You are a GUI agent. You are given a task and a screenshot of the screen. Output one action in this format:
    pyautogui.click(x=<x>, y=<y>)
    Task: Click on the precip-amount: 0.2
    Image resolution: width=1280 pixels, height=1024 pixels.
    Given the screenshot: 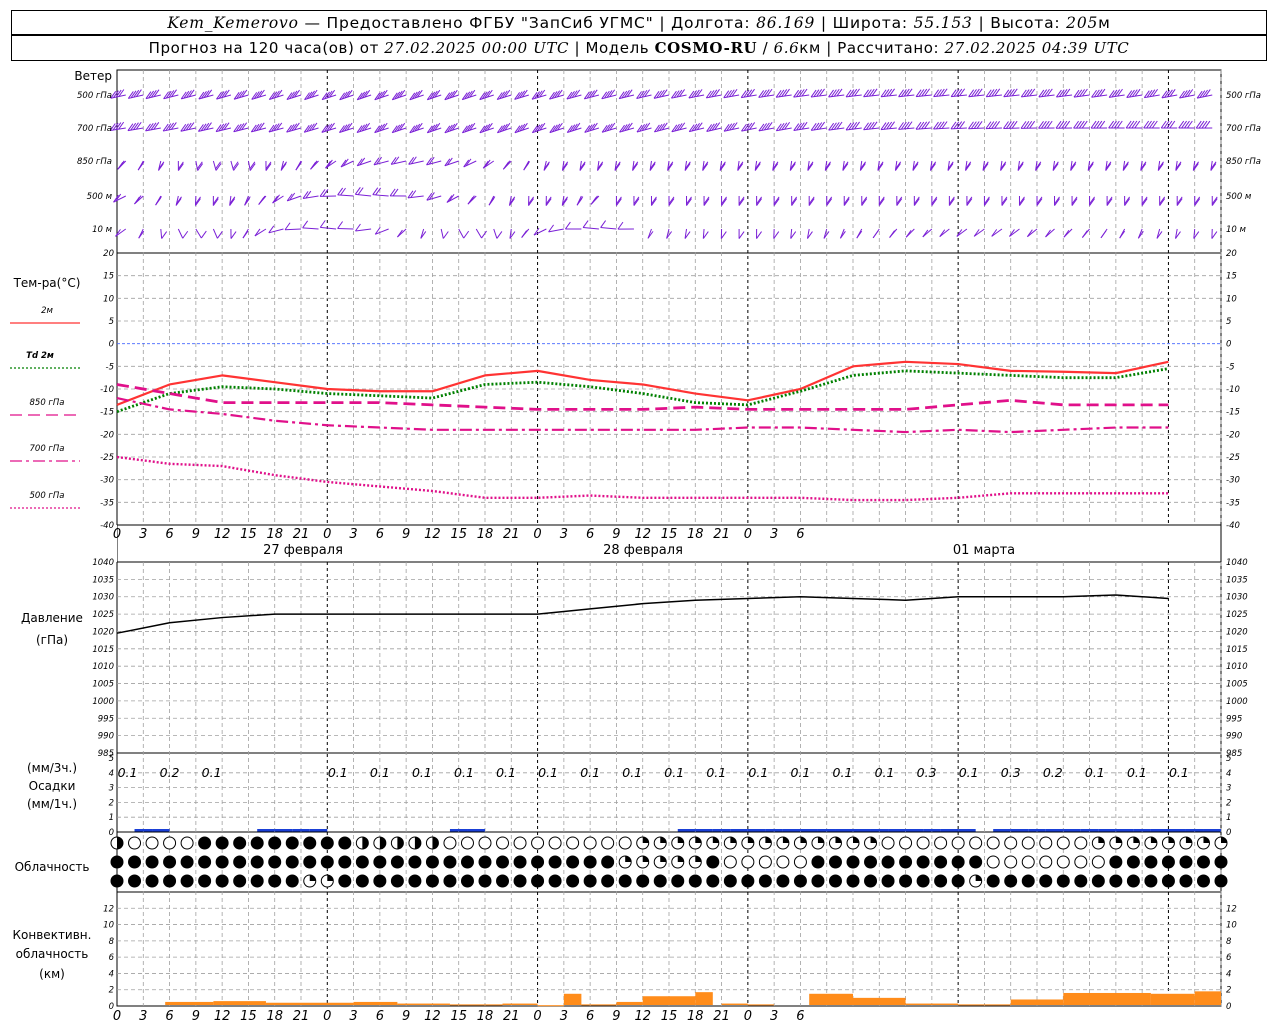 What is the action you would take?
    pyautogui.click(x=170, y=772)
    